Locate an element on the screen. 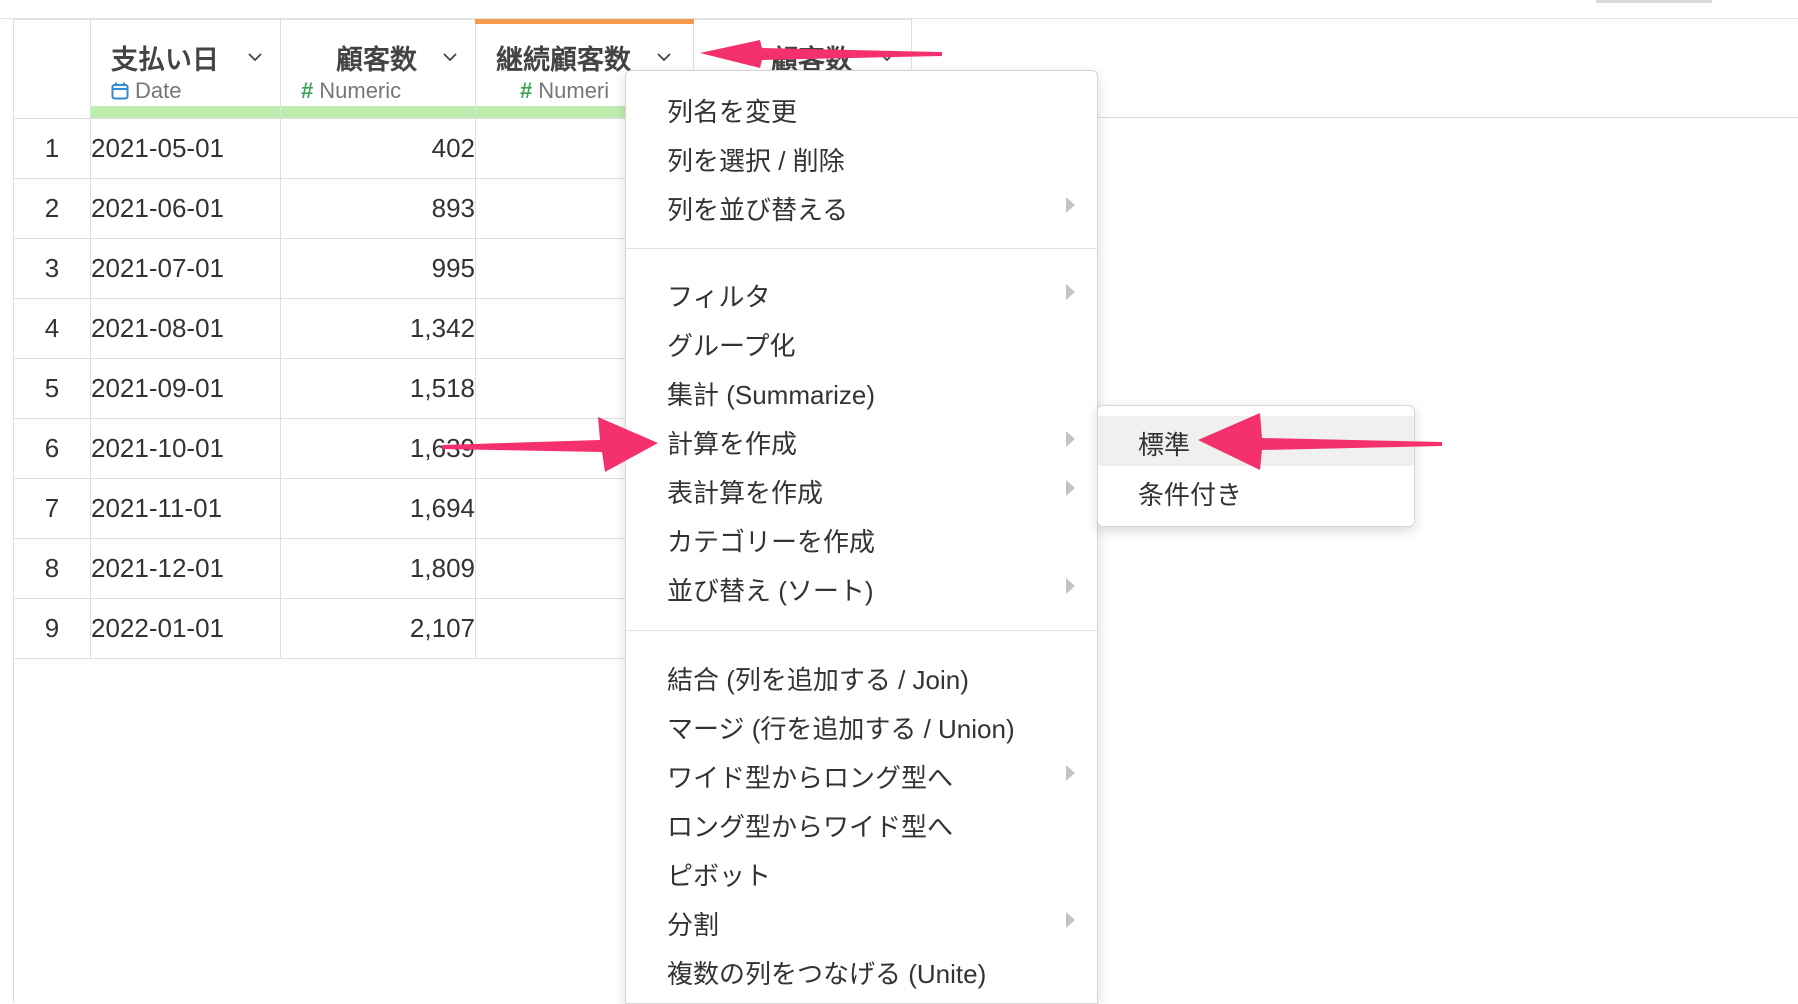 This screenshot has height=1004, width=1798. menu-item-label: カテゴリーを作成 is located at coordinates (771, 542).